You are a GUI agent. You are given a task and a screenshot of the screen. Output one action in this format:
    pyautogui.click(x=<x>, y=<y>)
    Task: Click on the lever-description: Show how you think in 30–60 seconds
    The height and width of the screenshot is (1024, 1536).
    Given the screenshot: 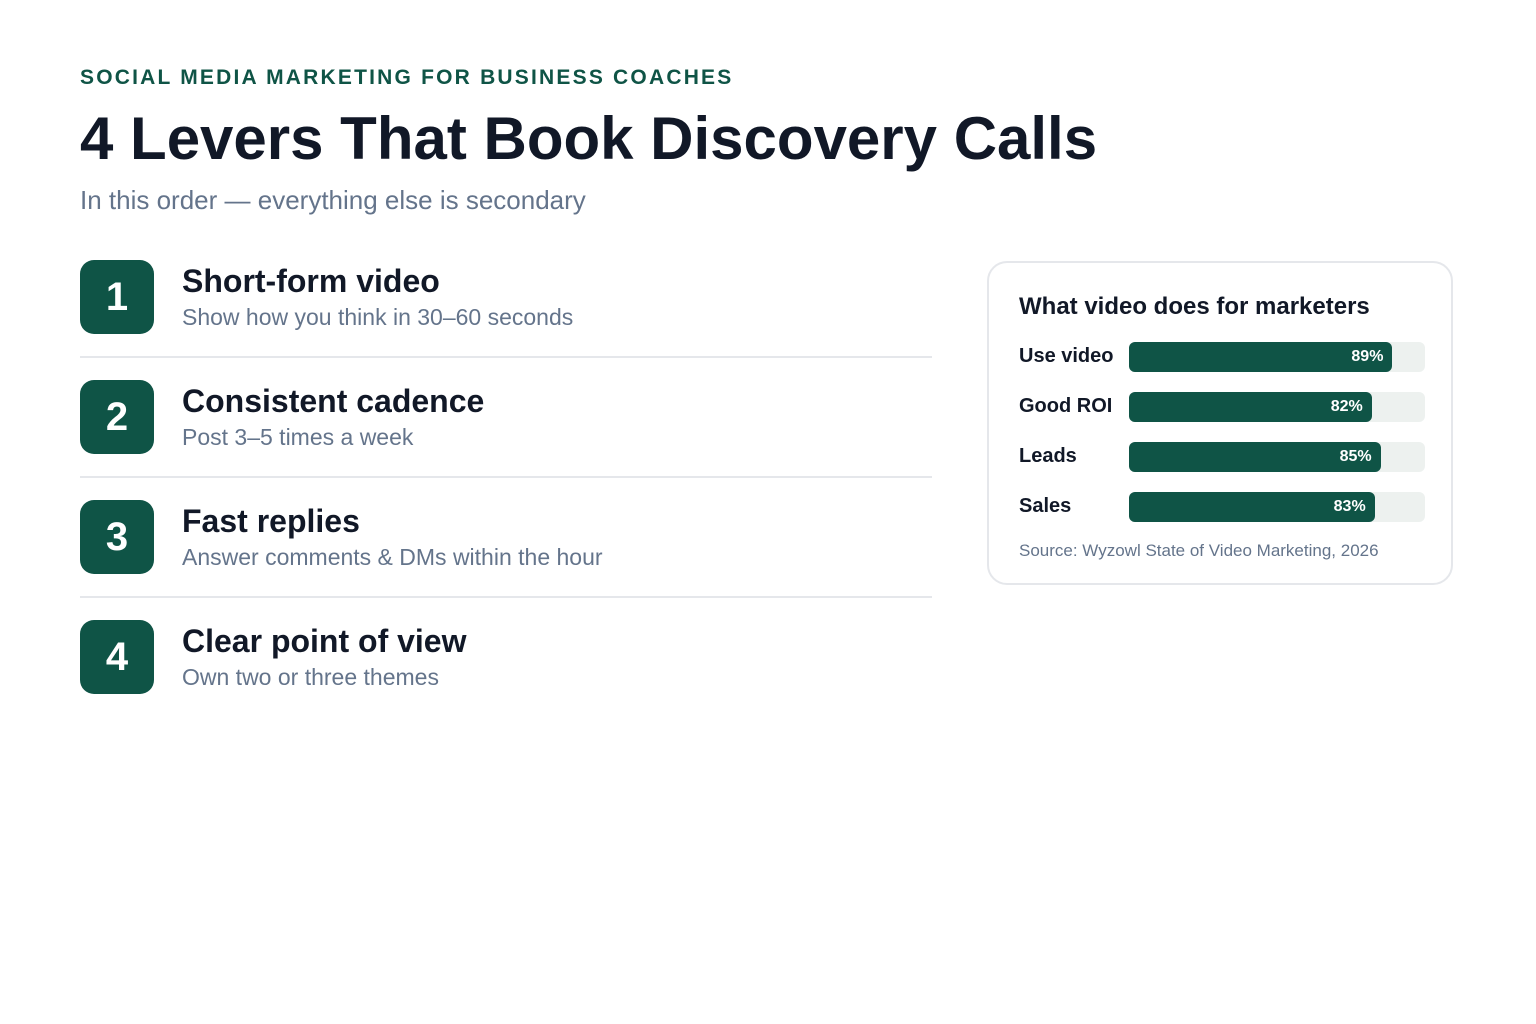 What is the action you would take?
    pyautogui.click(x=378, y=317)
    